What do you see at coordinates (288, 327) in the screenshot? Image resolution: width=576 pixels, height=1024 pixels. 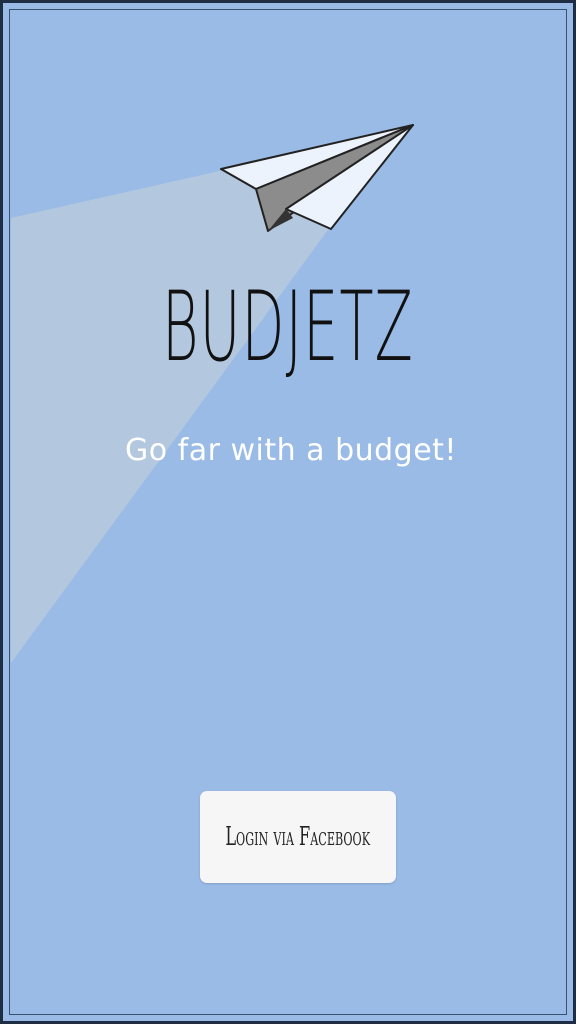 I see `app-title: BUDJETZ` at bounding box center [288, 327].